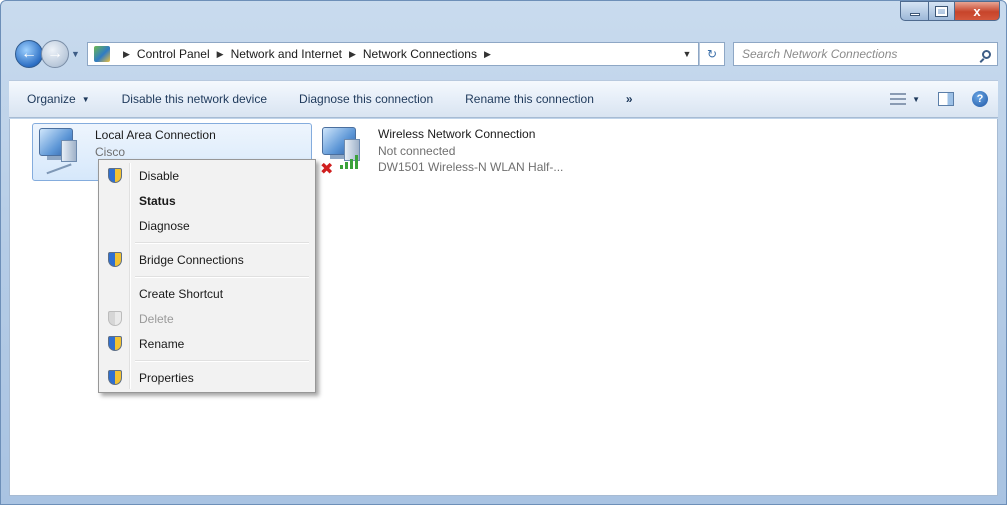 The height and width of the screenshot is (505, 1007). I want to click on more-commands-button: », so click(629, 99).